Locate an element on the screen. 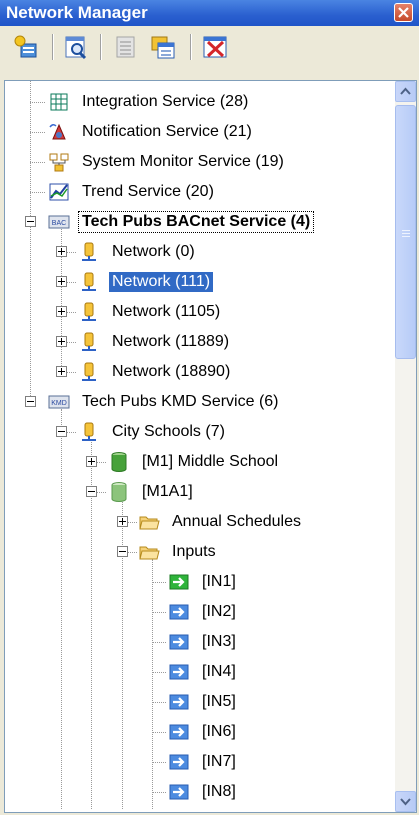 This screenshot has width=419, height=815. svg-text: KMD is located at coordinates (59, 403).